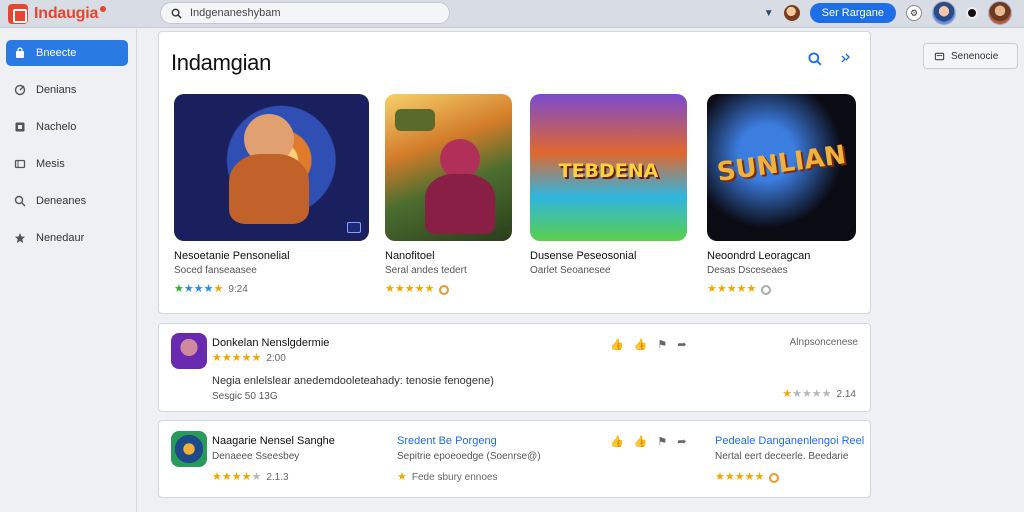  Describe the element at coordinates (823, 342) in the screenshot. I see `review-date: Alnpsoncenese` at that location.